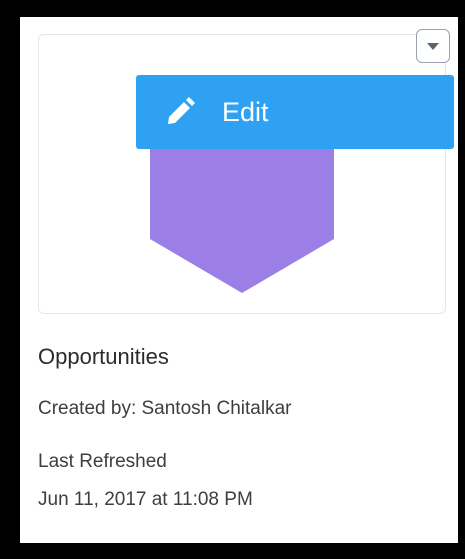 This screenshot has width=465, height=559. Describe the element at coordinates (145, 499) in the screenshot. I see `last-refreshed-value: Jun 11, 2017 at 11:08 PM` at that location.